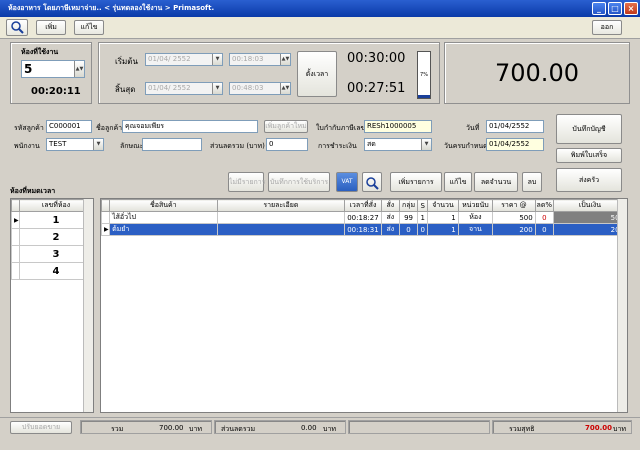 Image resolution: width=640 pixels, height=450 pixels. What do you see at coordinates (589, 129) in the screenshot?
I see `save-bill-button: บันทึกบัญชี` at bounding box center [589, 129].